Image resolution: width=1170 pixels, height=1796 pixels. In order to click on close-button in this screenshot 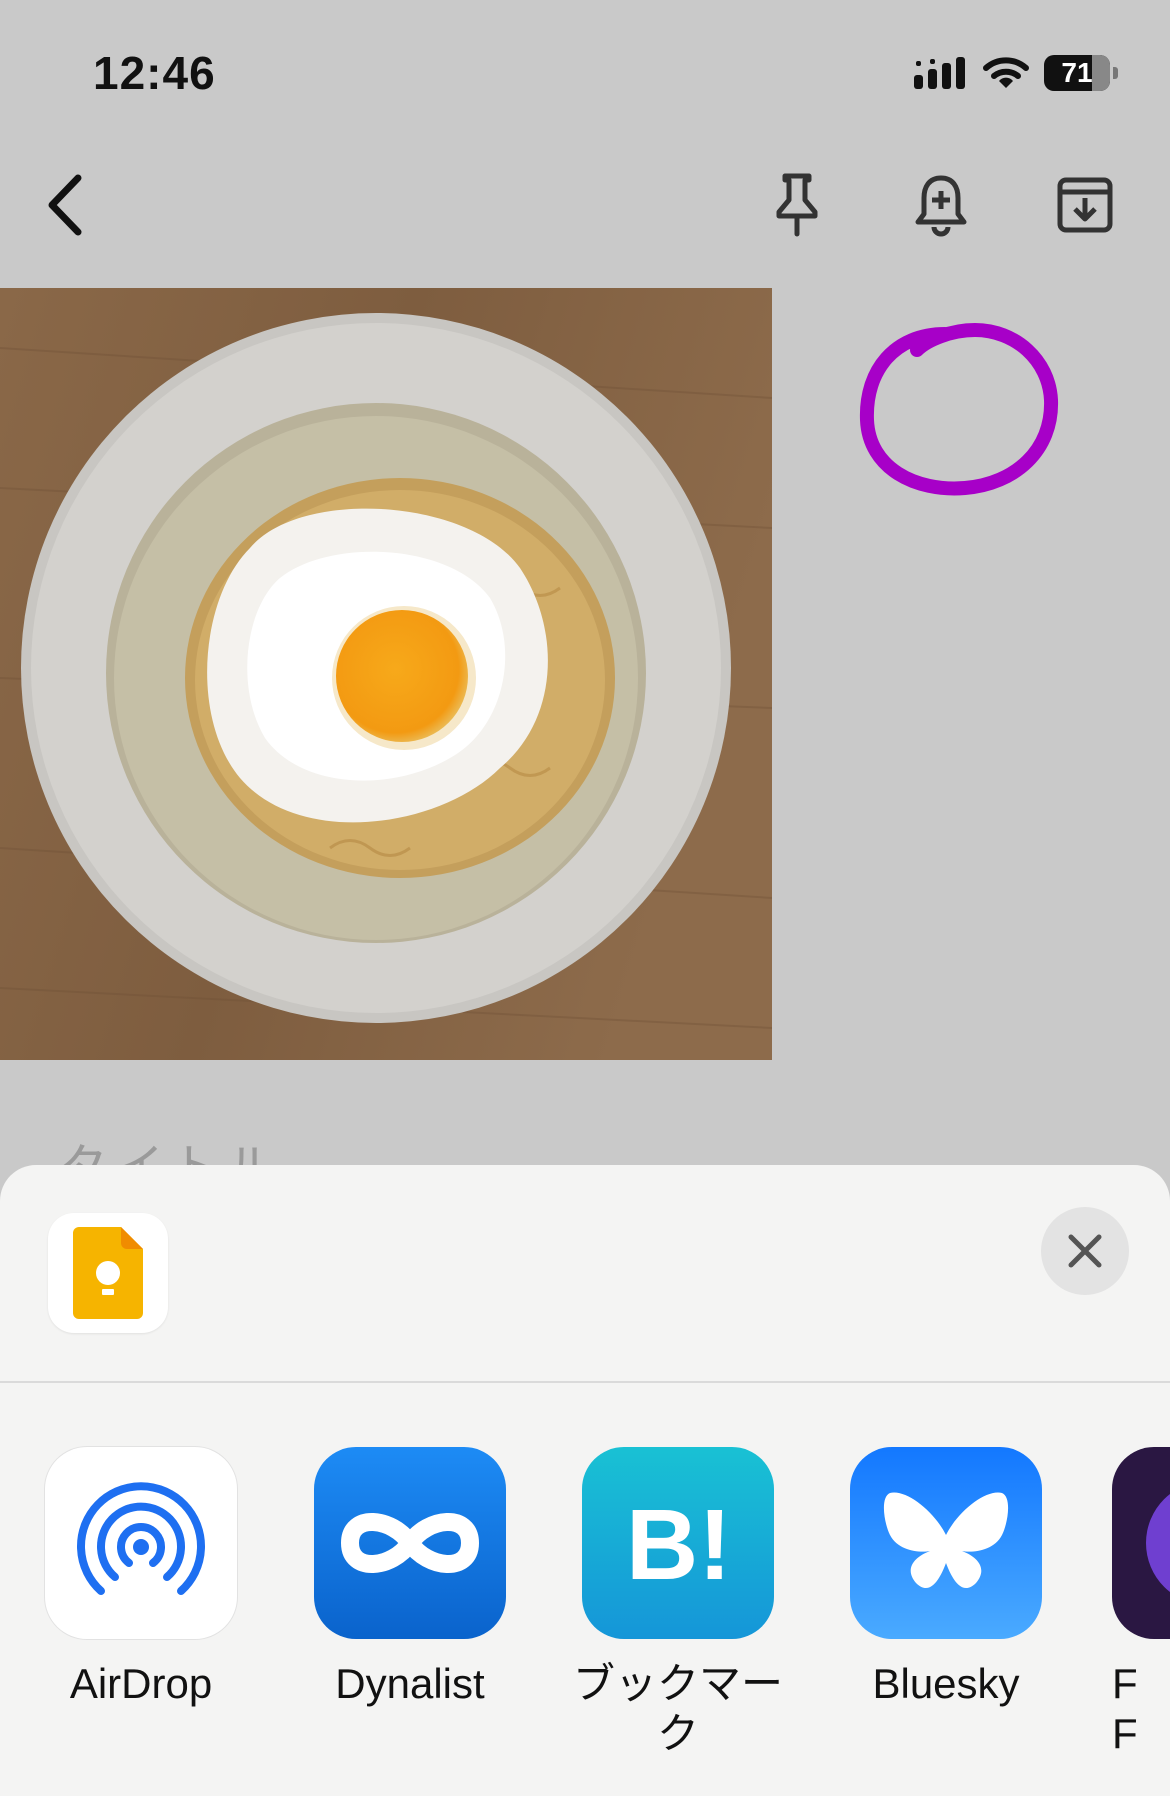, I will do `click(1085, 1251)`.